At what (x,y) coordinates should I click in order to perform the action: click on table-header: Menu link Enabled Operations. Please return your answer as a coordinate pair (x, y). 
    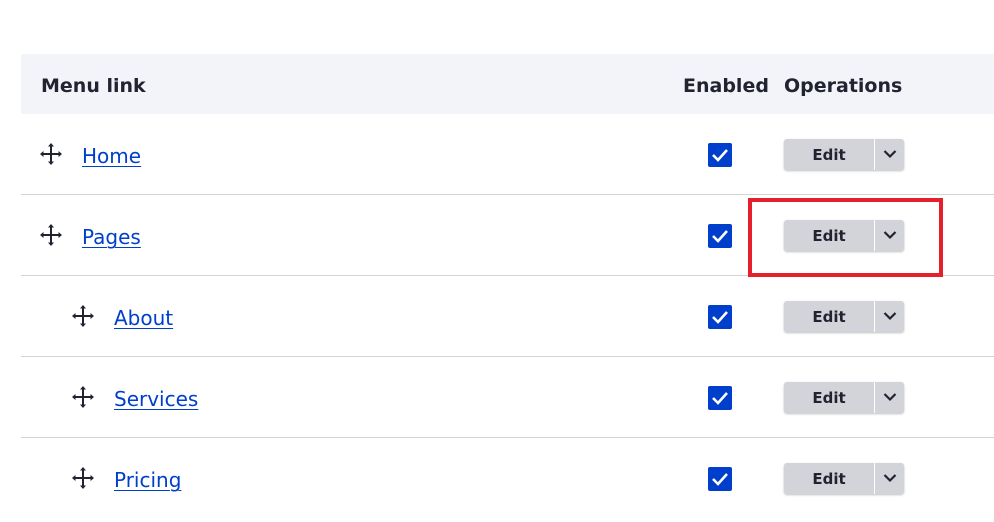
    Looking at the image, I should click on (507, 84).